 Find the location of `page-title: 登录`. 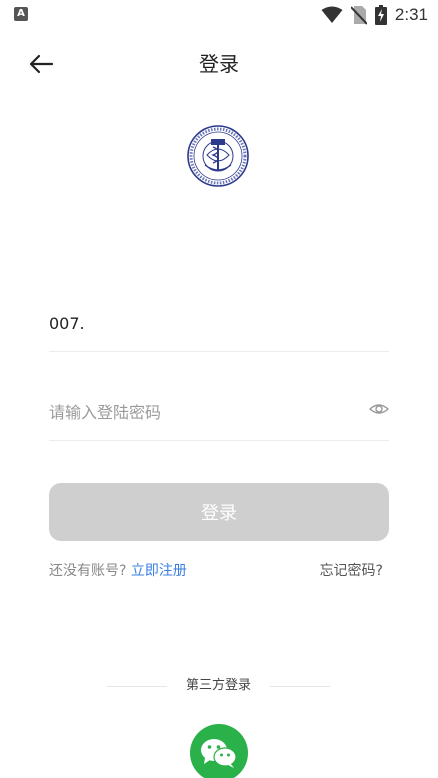

page-title: 登录 is located at coordinates (219, 64).